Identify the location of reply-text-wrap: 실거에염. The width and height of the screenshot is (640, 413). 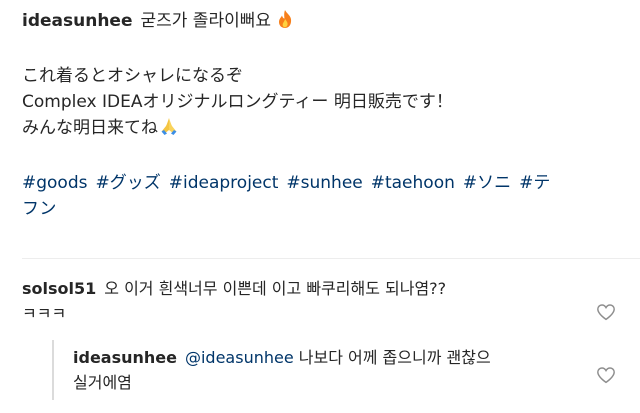
(102, 382).